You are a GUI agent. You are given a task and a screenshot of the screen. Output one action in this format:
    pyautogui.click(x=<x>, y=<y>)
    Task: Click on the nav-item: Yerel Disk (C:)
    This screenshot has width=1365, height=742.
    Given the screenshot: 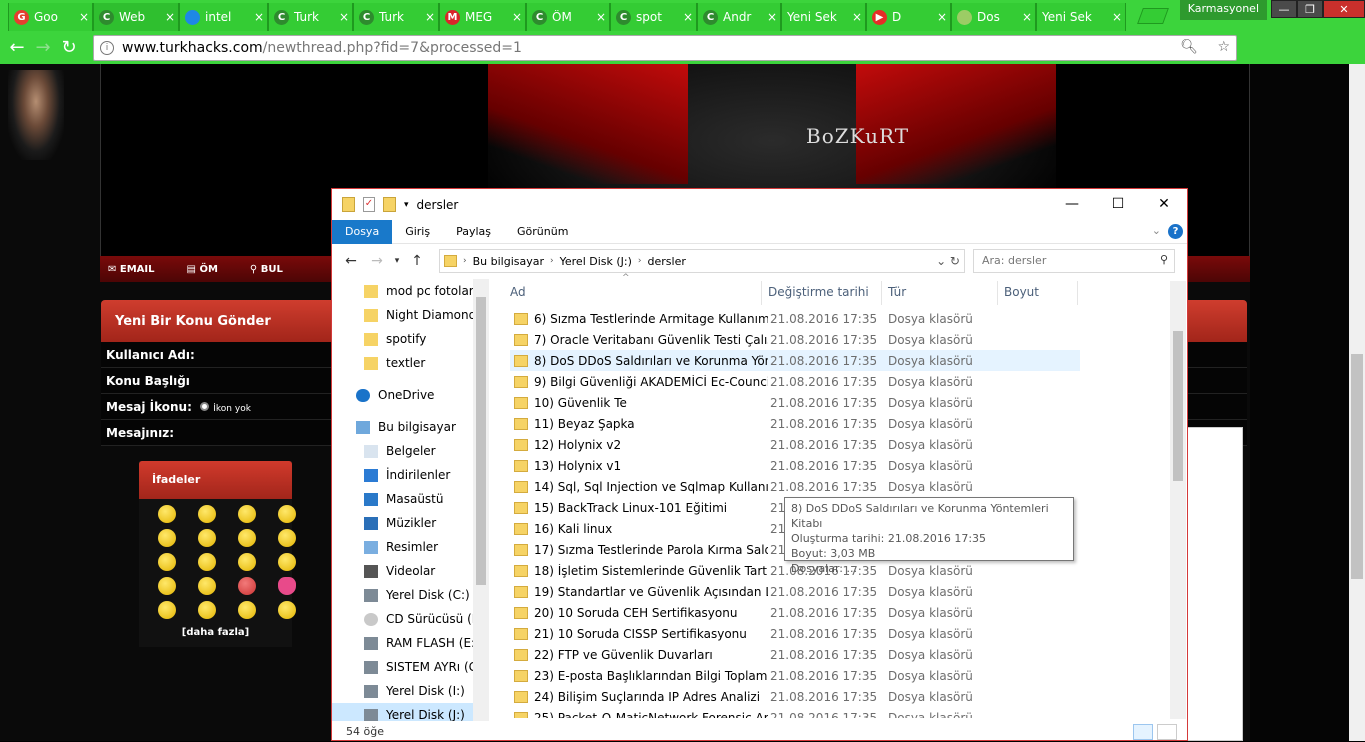 What is the action you would take?
    pyautogui.click(x=417, y=595)
    